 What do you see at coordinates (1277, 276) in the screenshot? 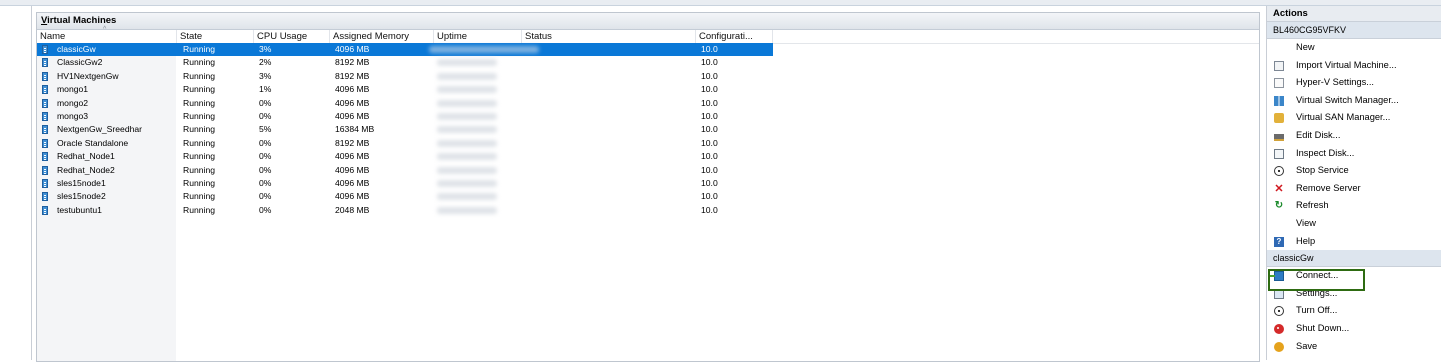
I see `connect-icon` at bounding box center [1277, 276].